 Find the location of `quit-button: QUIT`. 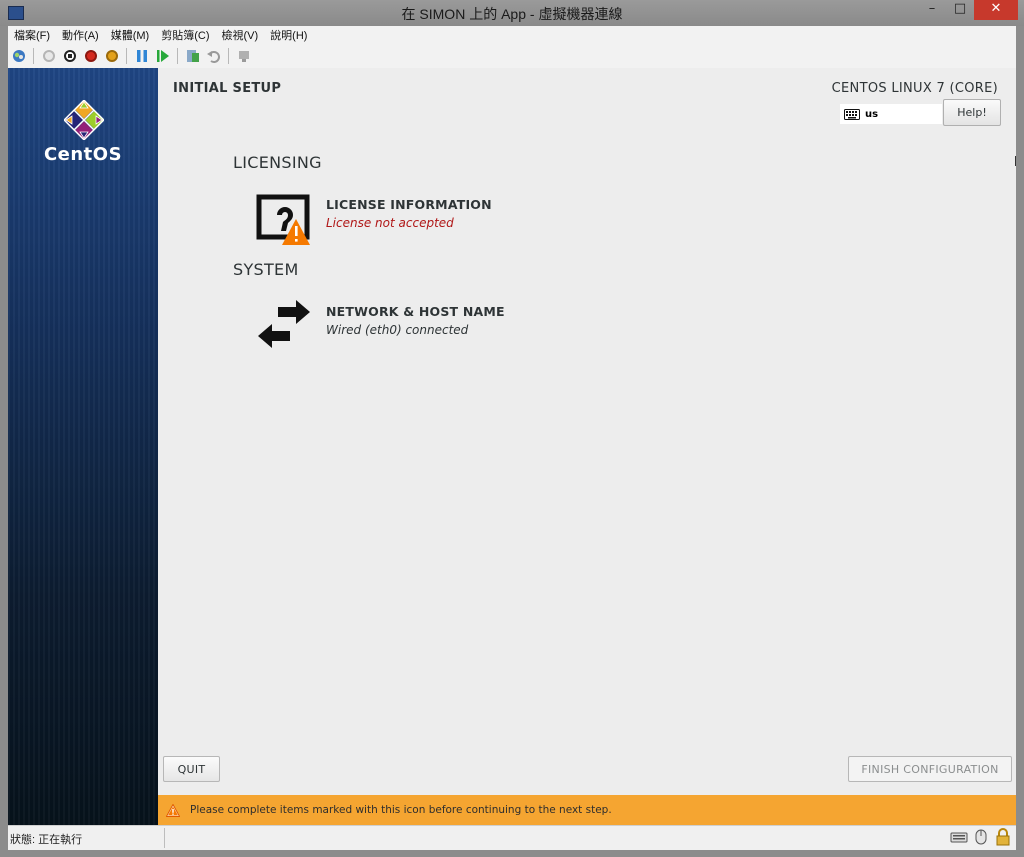

quit-button: QUIT is located at coordinates (191, 769).